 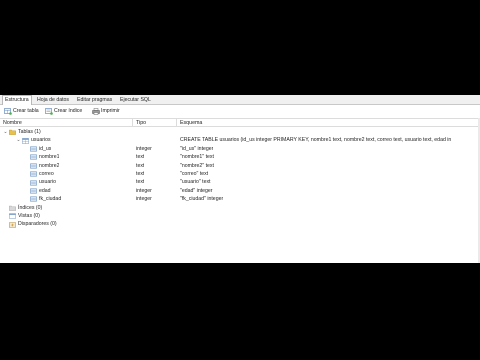 I want to click on column-header-schema: Esquema, so click(x=328, y=123).